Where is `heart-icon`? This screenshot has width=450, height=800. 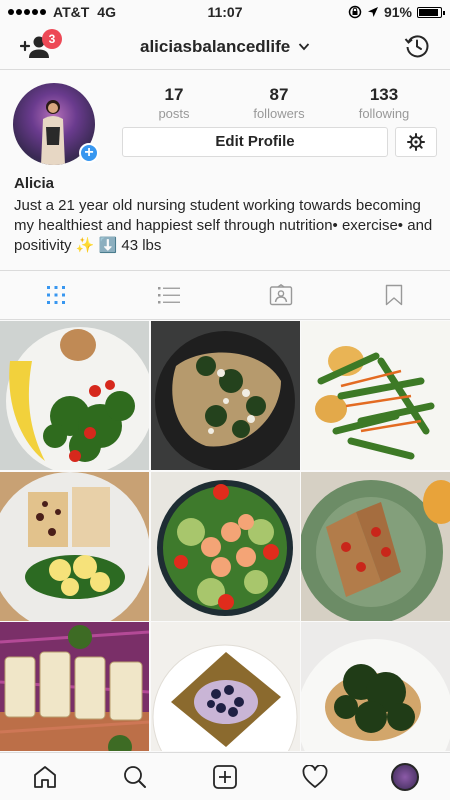
heart-icon is located at coordinates (315, 776).